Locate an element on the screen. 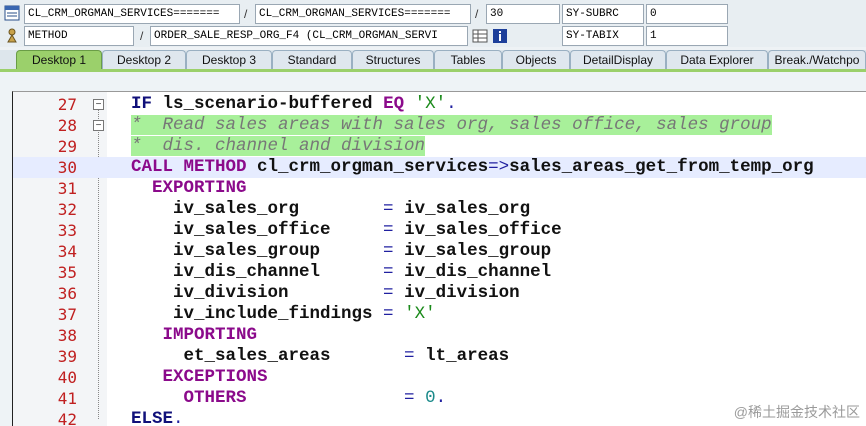  tab-breakpoints-watchpoints: Break./Watchpo is located at coordinates (817, 60).